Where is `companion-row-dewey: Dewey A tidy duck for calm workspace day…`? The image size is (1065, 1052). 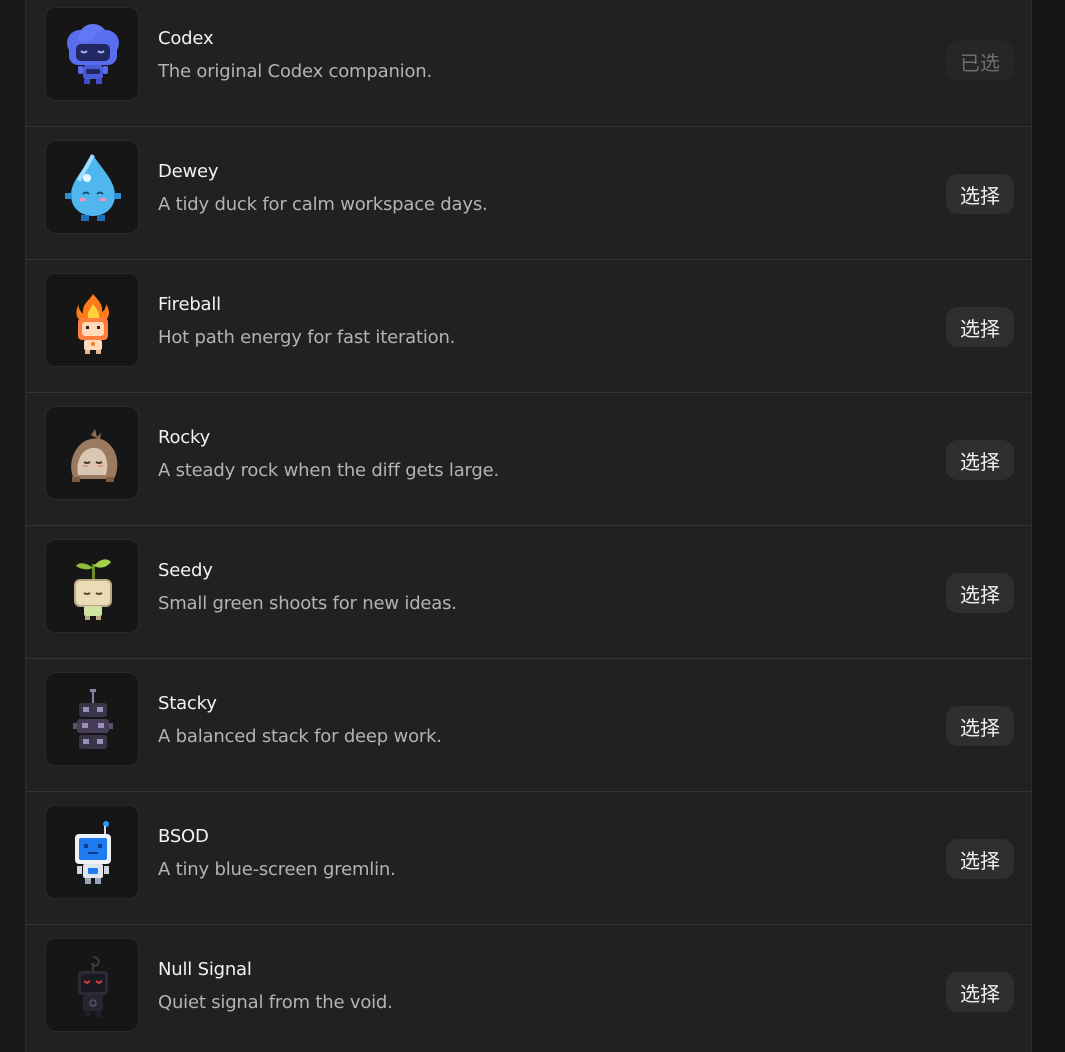 companion-row-dewey: Dewey A tidy duck for calm workspace day… is located at coordinates (528, 193).